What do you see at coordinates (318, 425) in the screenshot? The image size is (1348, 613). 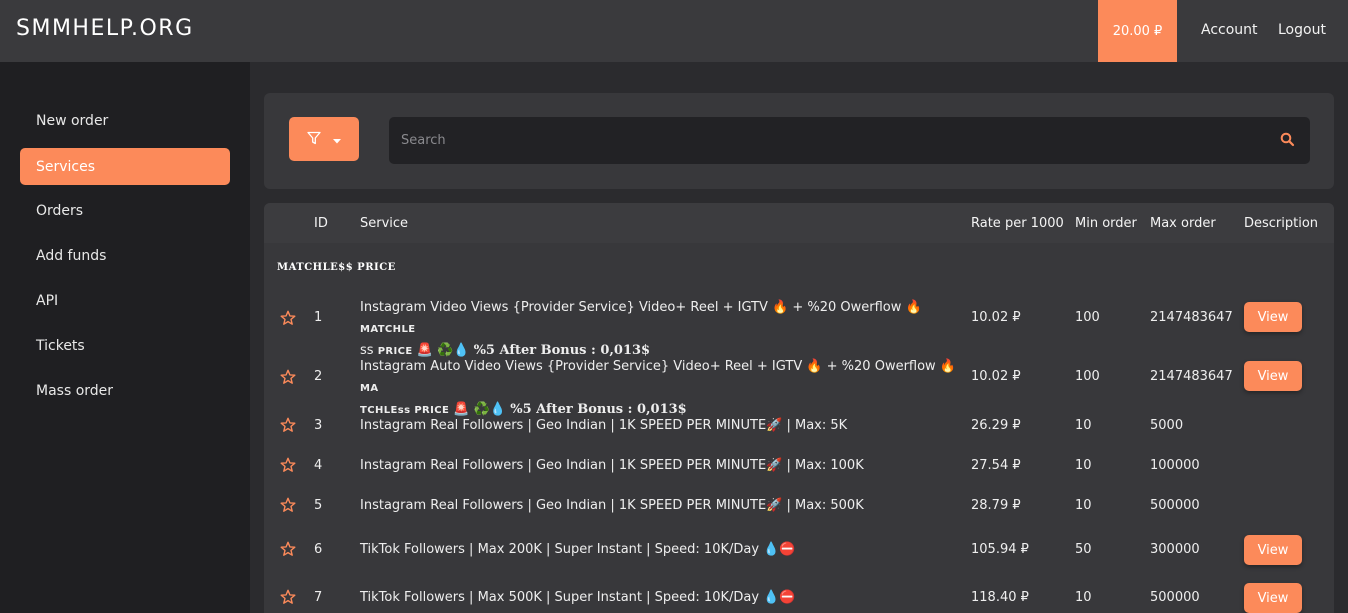 I see `row-id: 3` at bounding box center [318, 425].